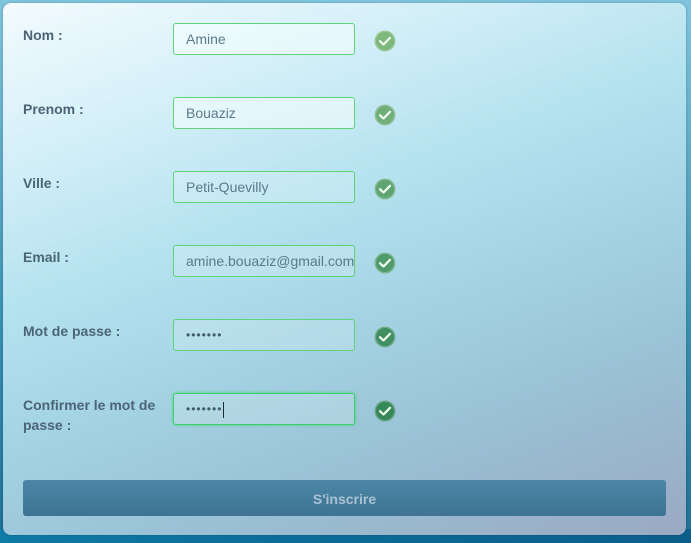  Describe the element at coordinates (42, 183) in the screenshot. I see `ville-label: Ville :` at that location.